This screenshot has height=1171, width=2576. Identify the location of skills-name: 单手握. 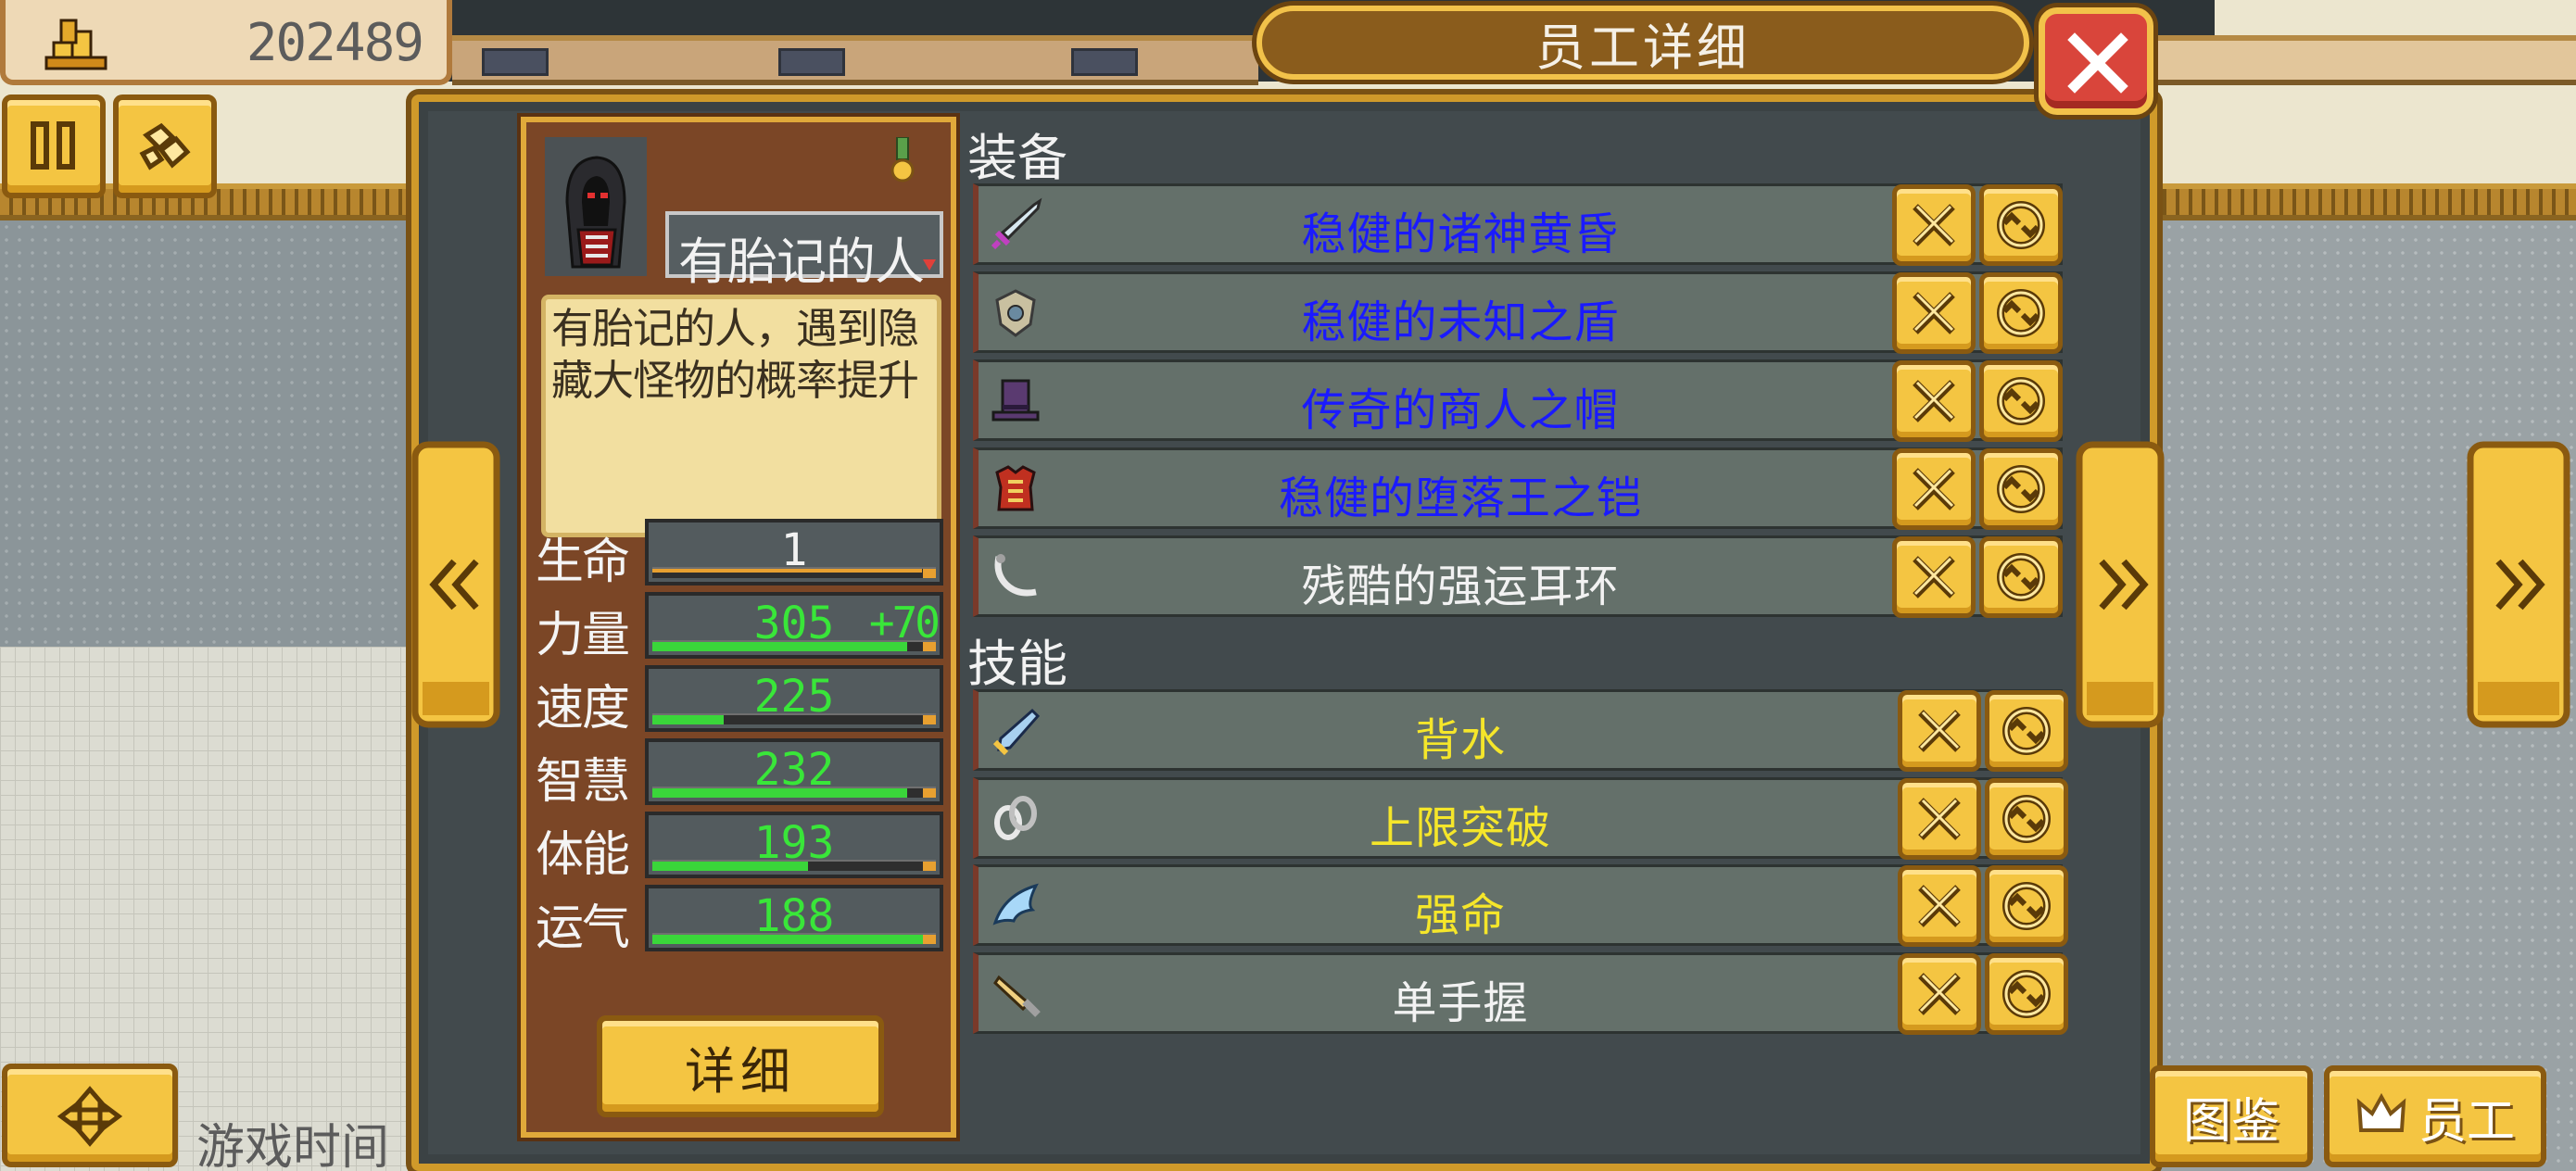
(1461, 1003).